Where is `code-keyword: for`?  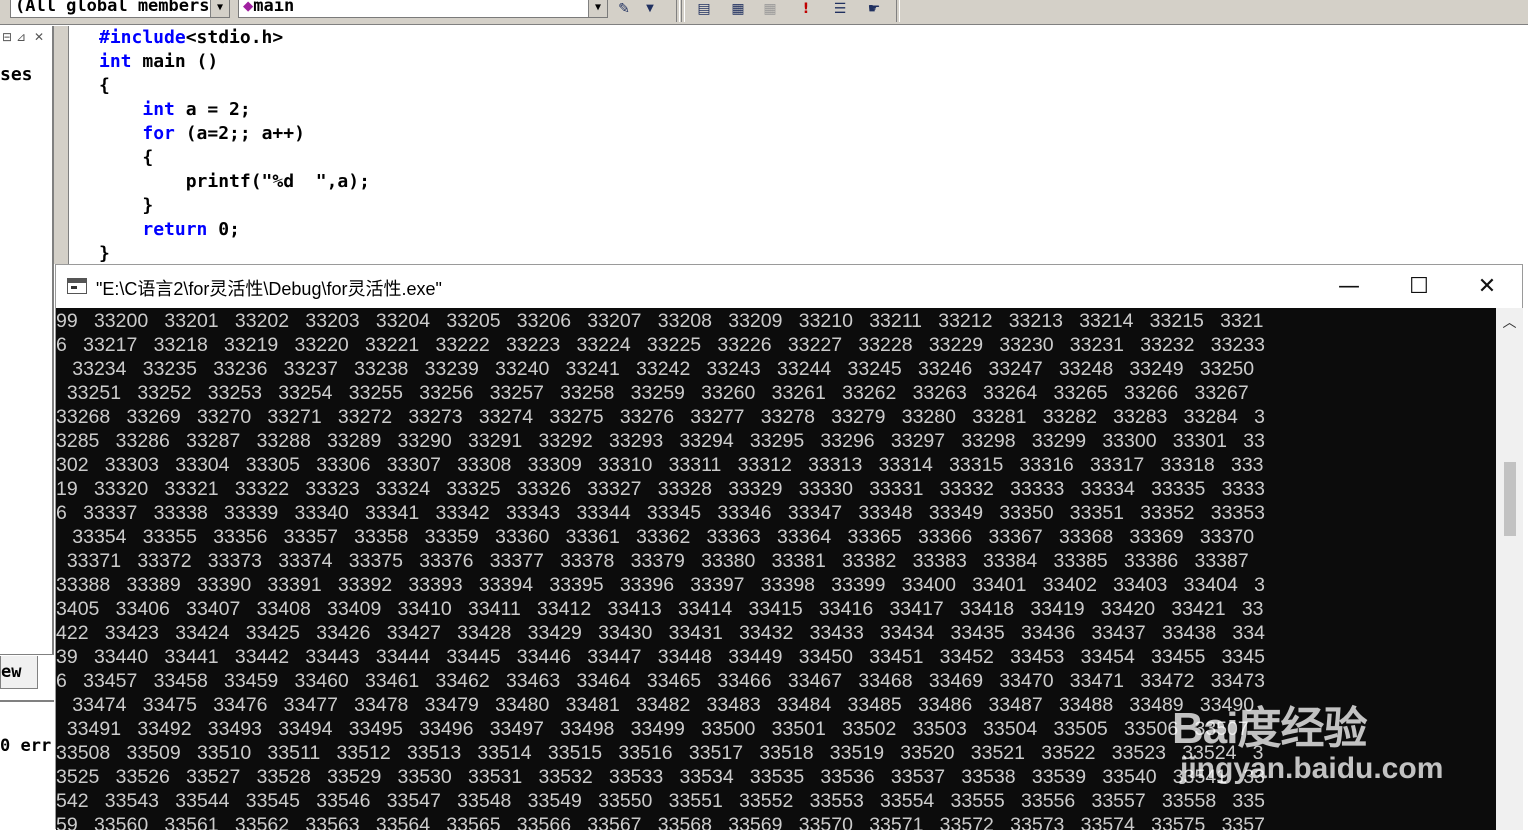
code-keyword: for is located at coordinates (158, 133).